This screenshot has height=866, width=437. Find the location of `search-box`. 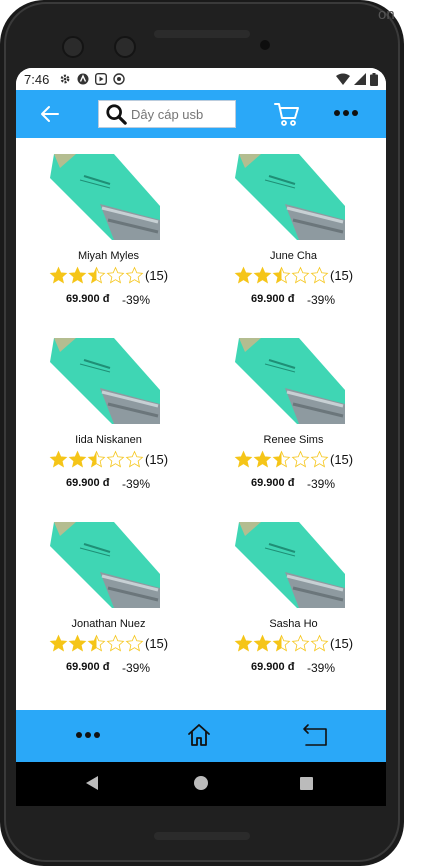

search-box is located at coordinates (167, 114).